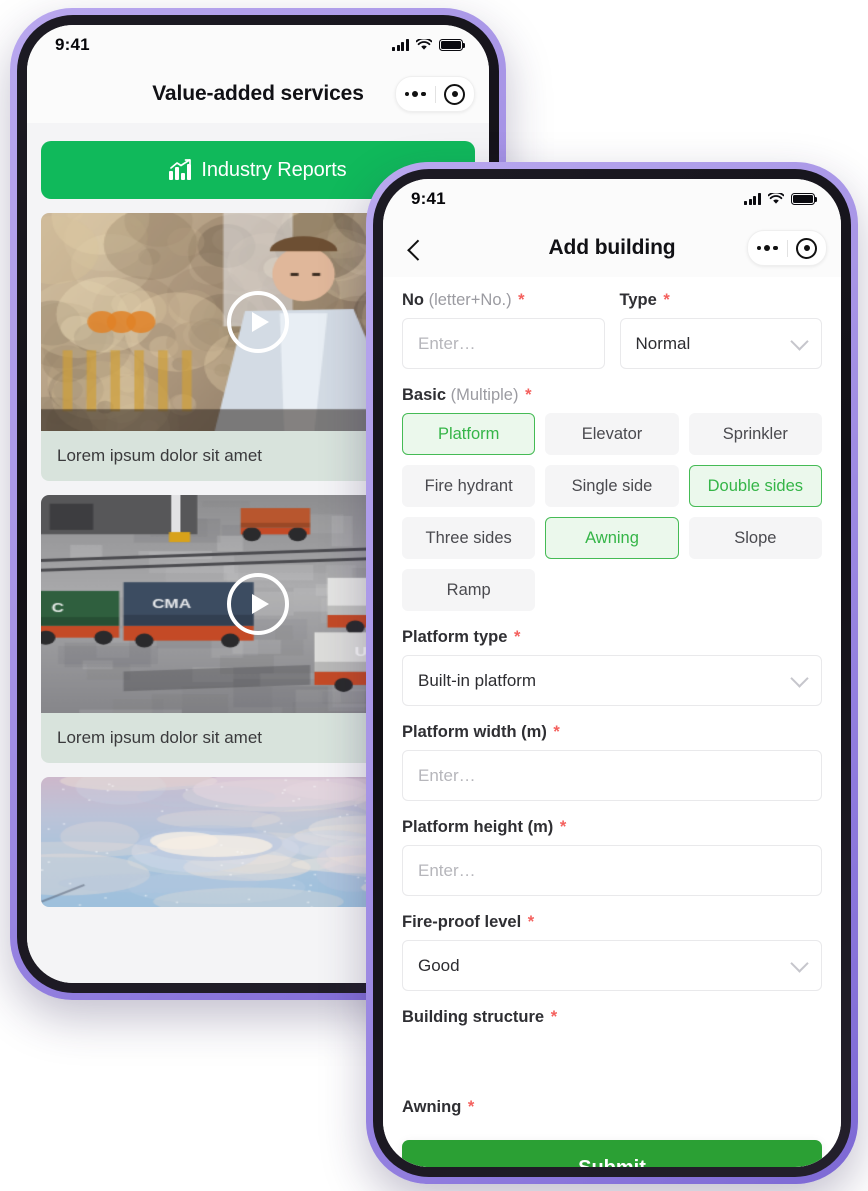 The image size is (868, 1191). What do you see at coordinates (469, 590) in the screenshot?
I see `basic-chip: Ramp` at bounding box center [469, 590].